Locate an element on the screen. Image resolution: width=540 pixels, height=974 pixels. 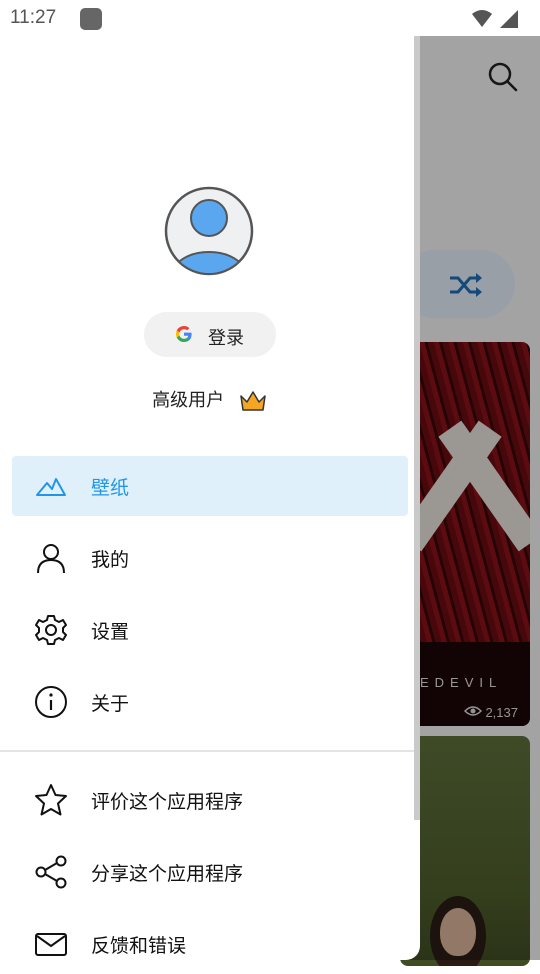
menu-item-rate-app: 评价这个应用程序 is located at coordinates (210, 800).